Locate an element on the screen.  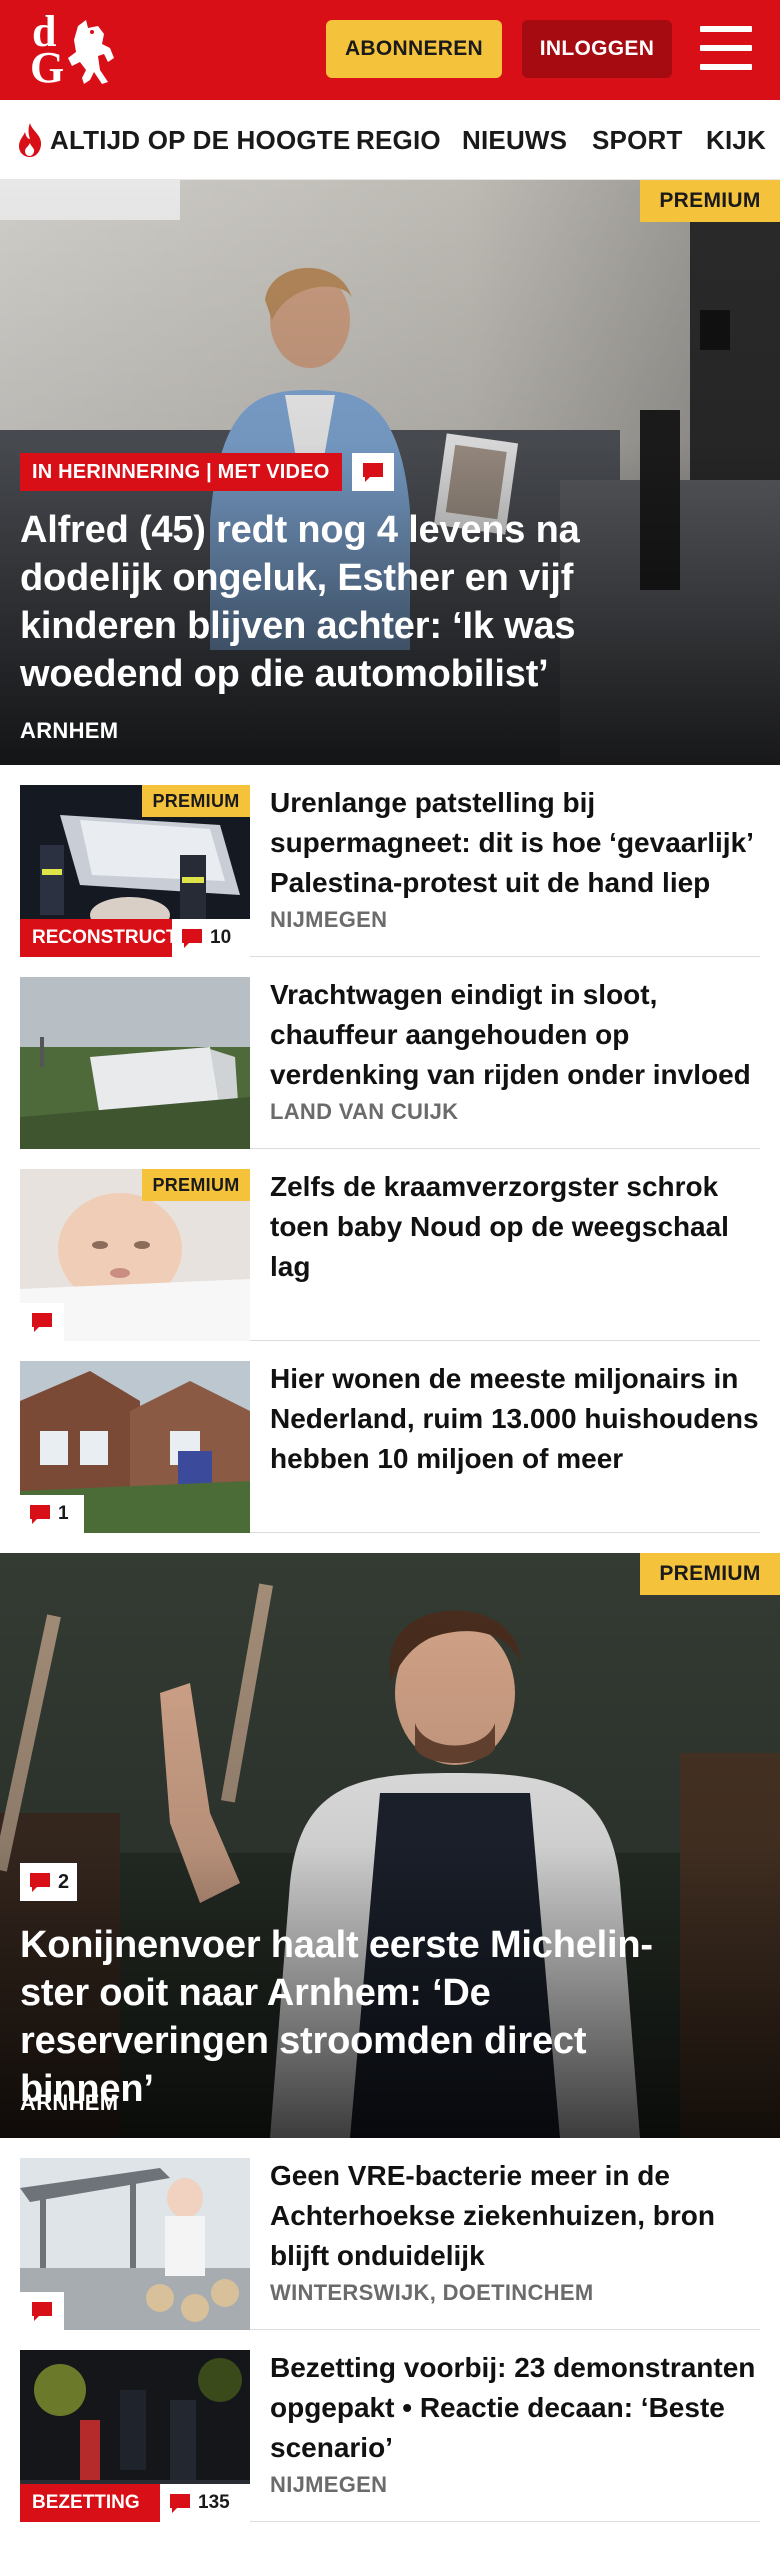
site-logo: d G is located at coordinates (70, 50).